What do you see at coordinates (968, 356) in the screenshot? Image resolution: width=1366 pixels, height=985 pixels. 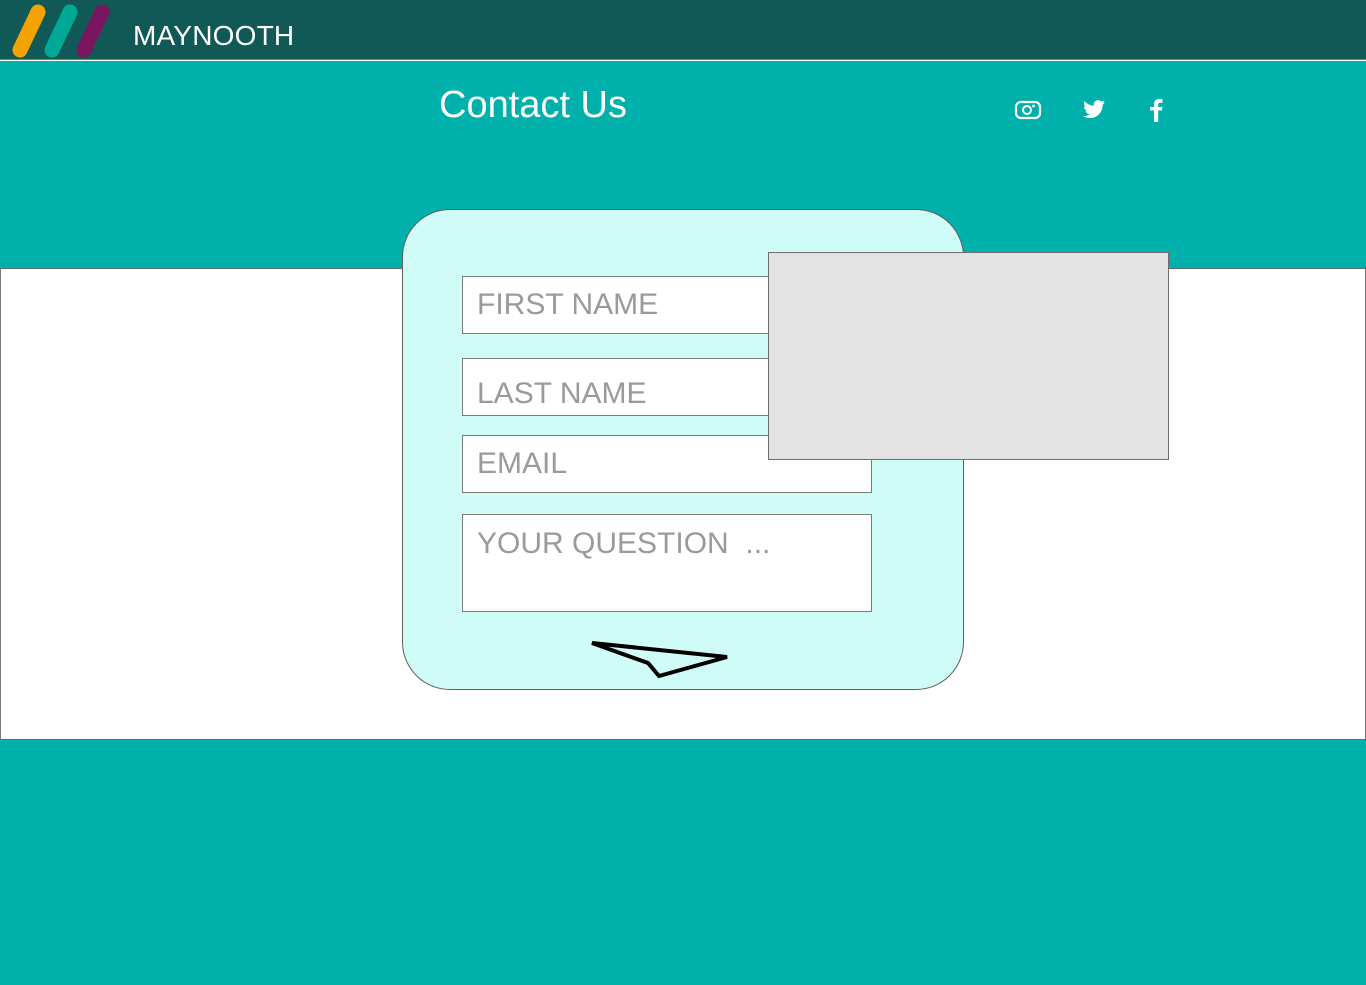 I see `image-placeholder` at bounding box center [968, 356].